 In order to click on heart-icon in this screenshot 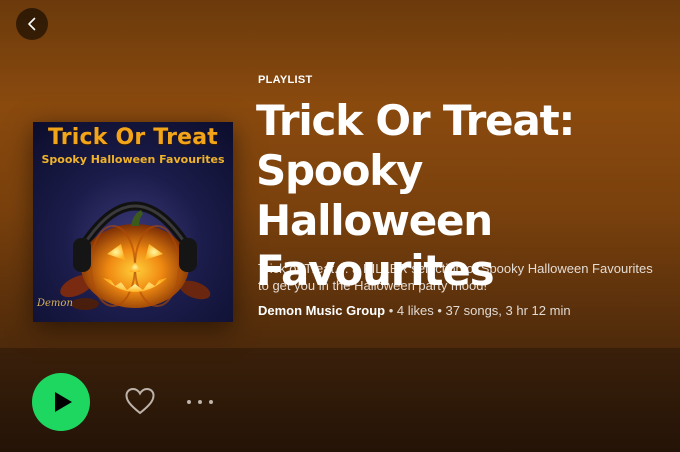, I will do `click(140, 401)`.